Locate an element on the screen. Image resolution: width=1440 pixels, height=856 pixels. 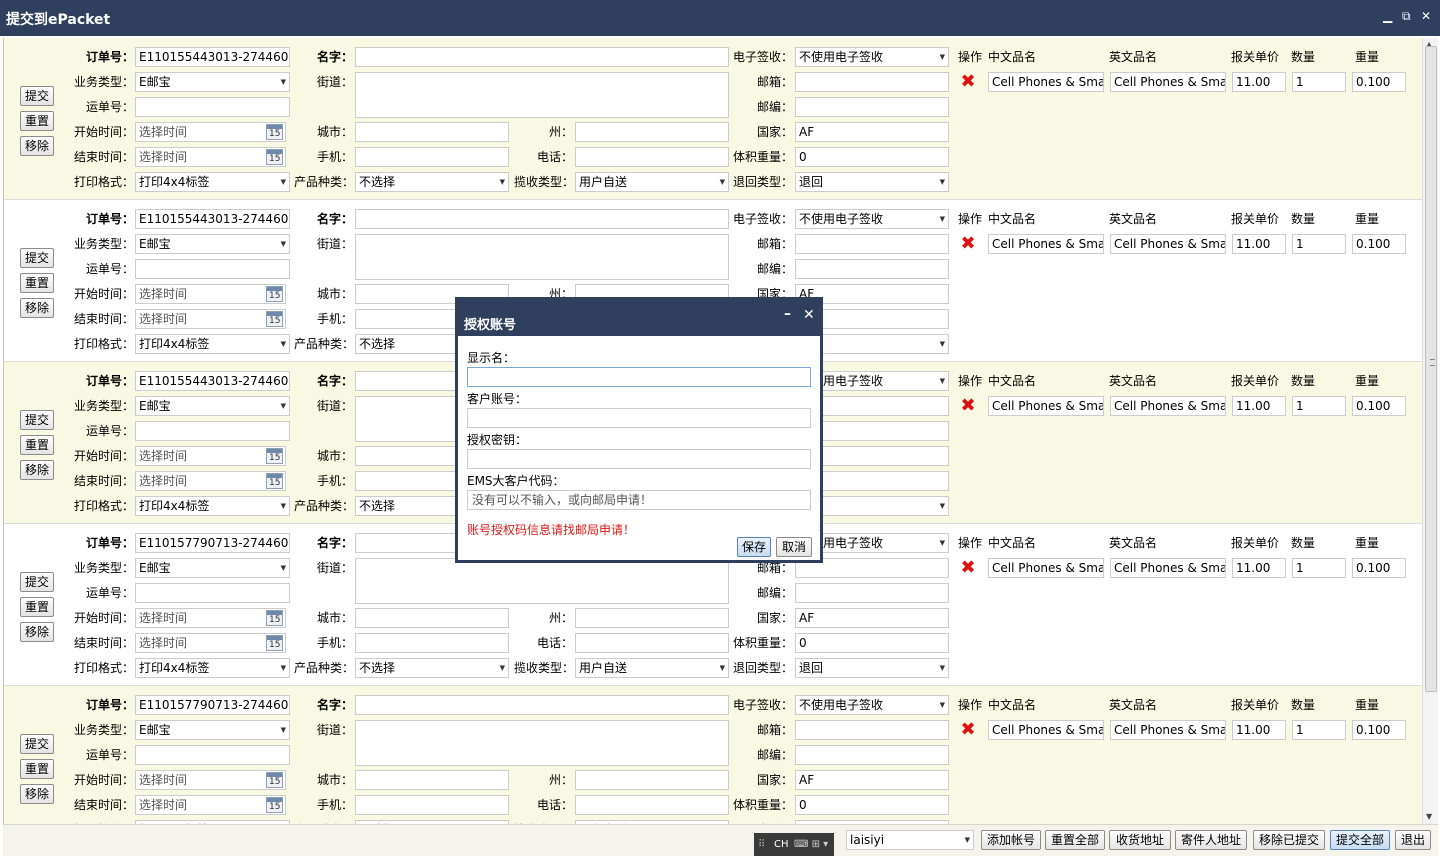
minimize-icon: ▁ is located at coordinates (1387, 16).